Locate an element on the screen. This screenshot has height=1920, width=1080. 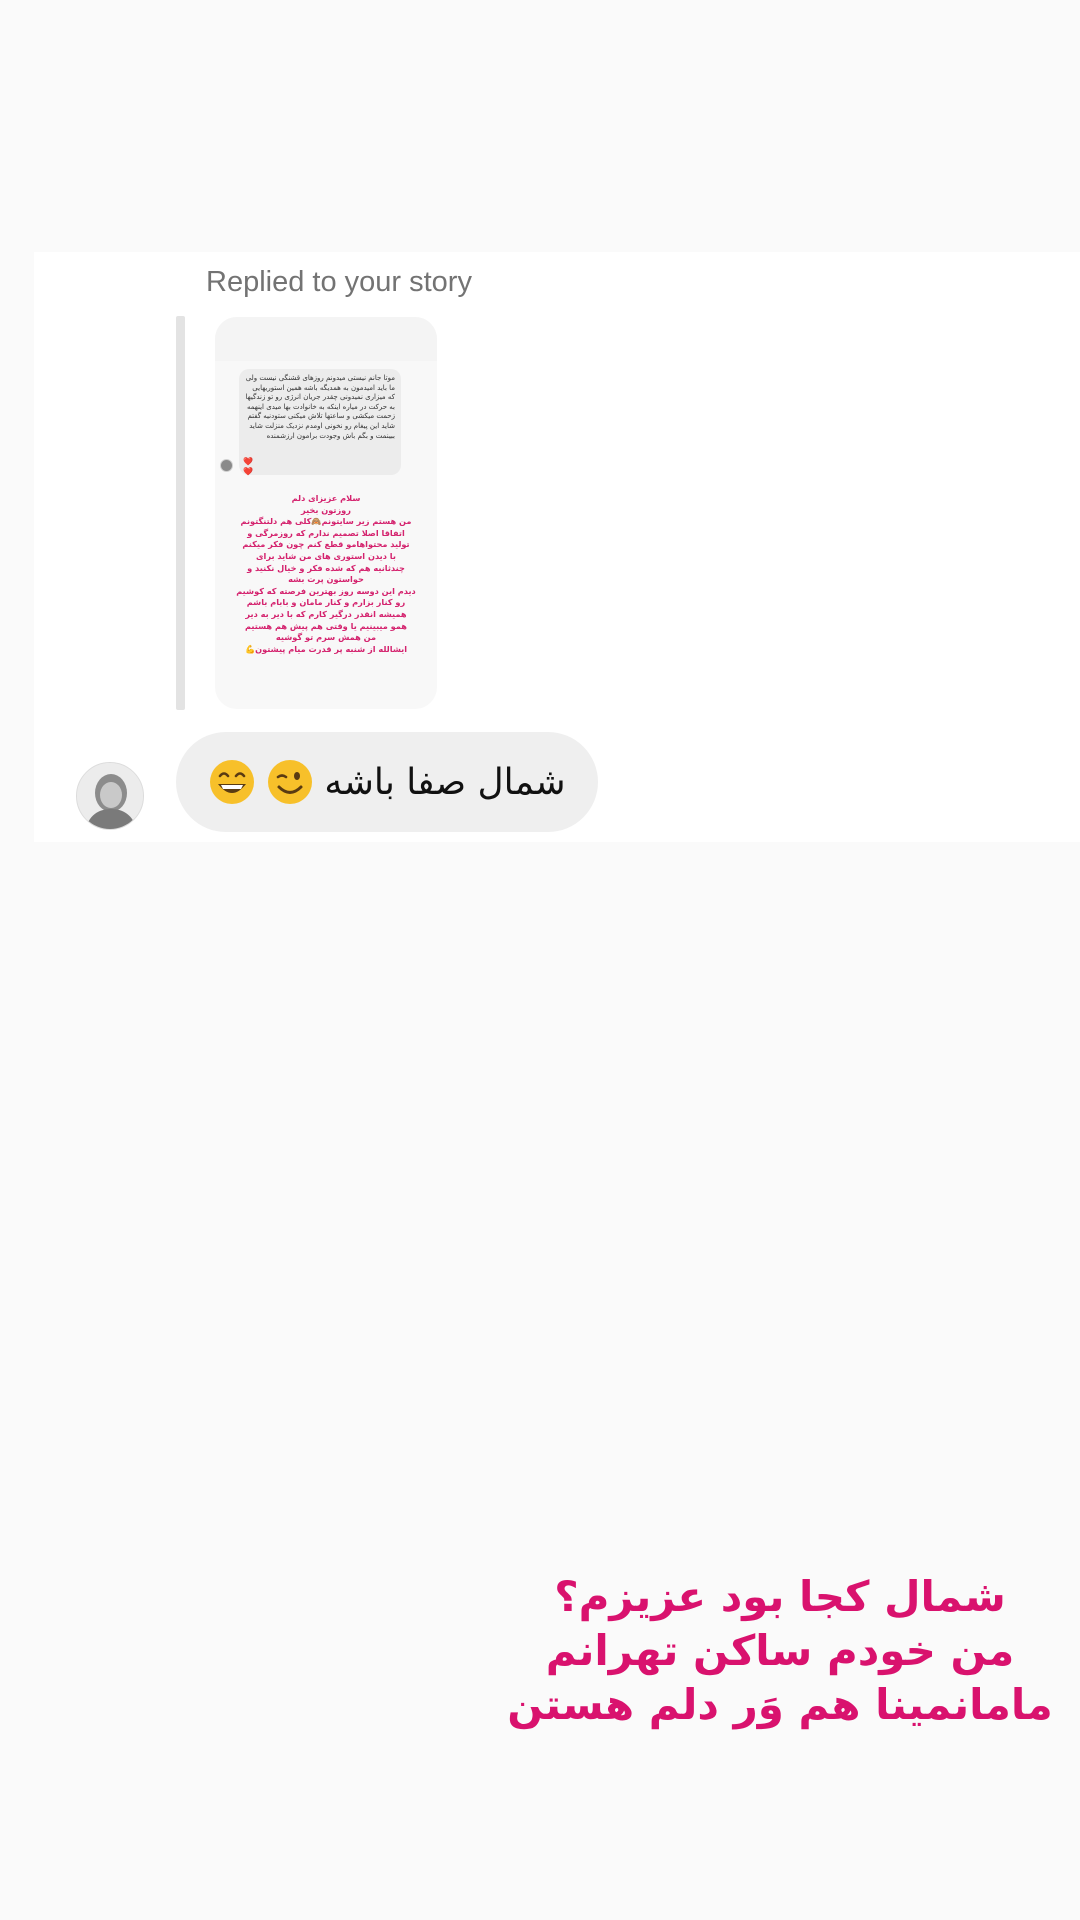
avatar-image is located at coordinates (110, 796).